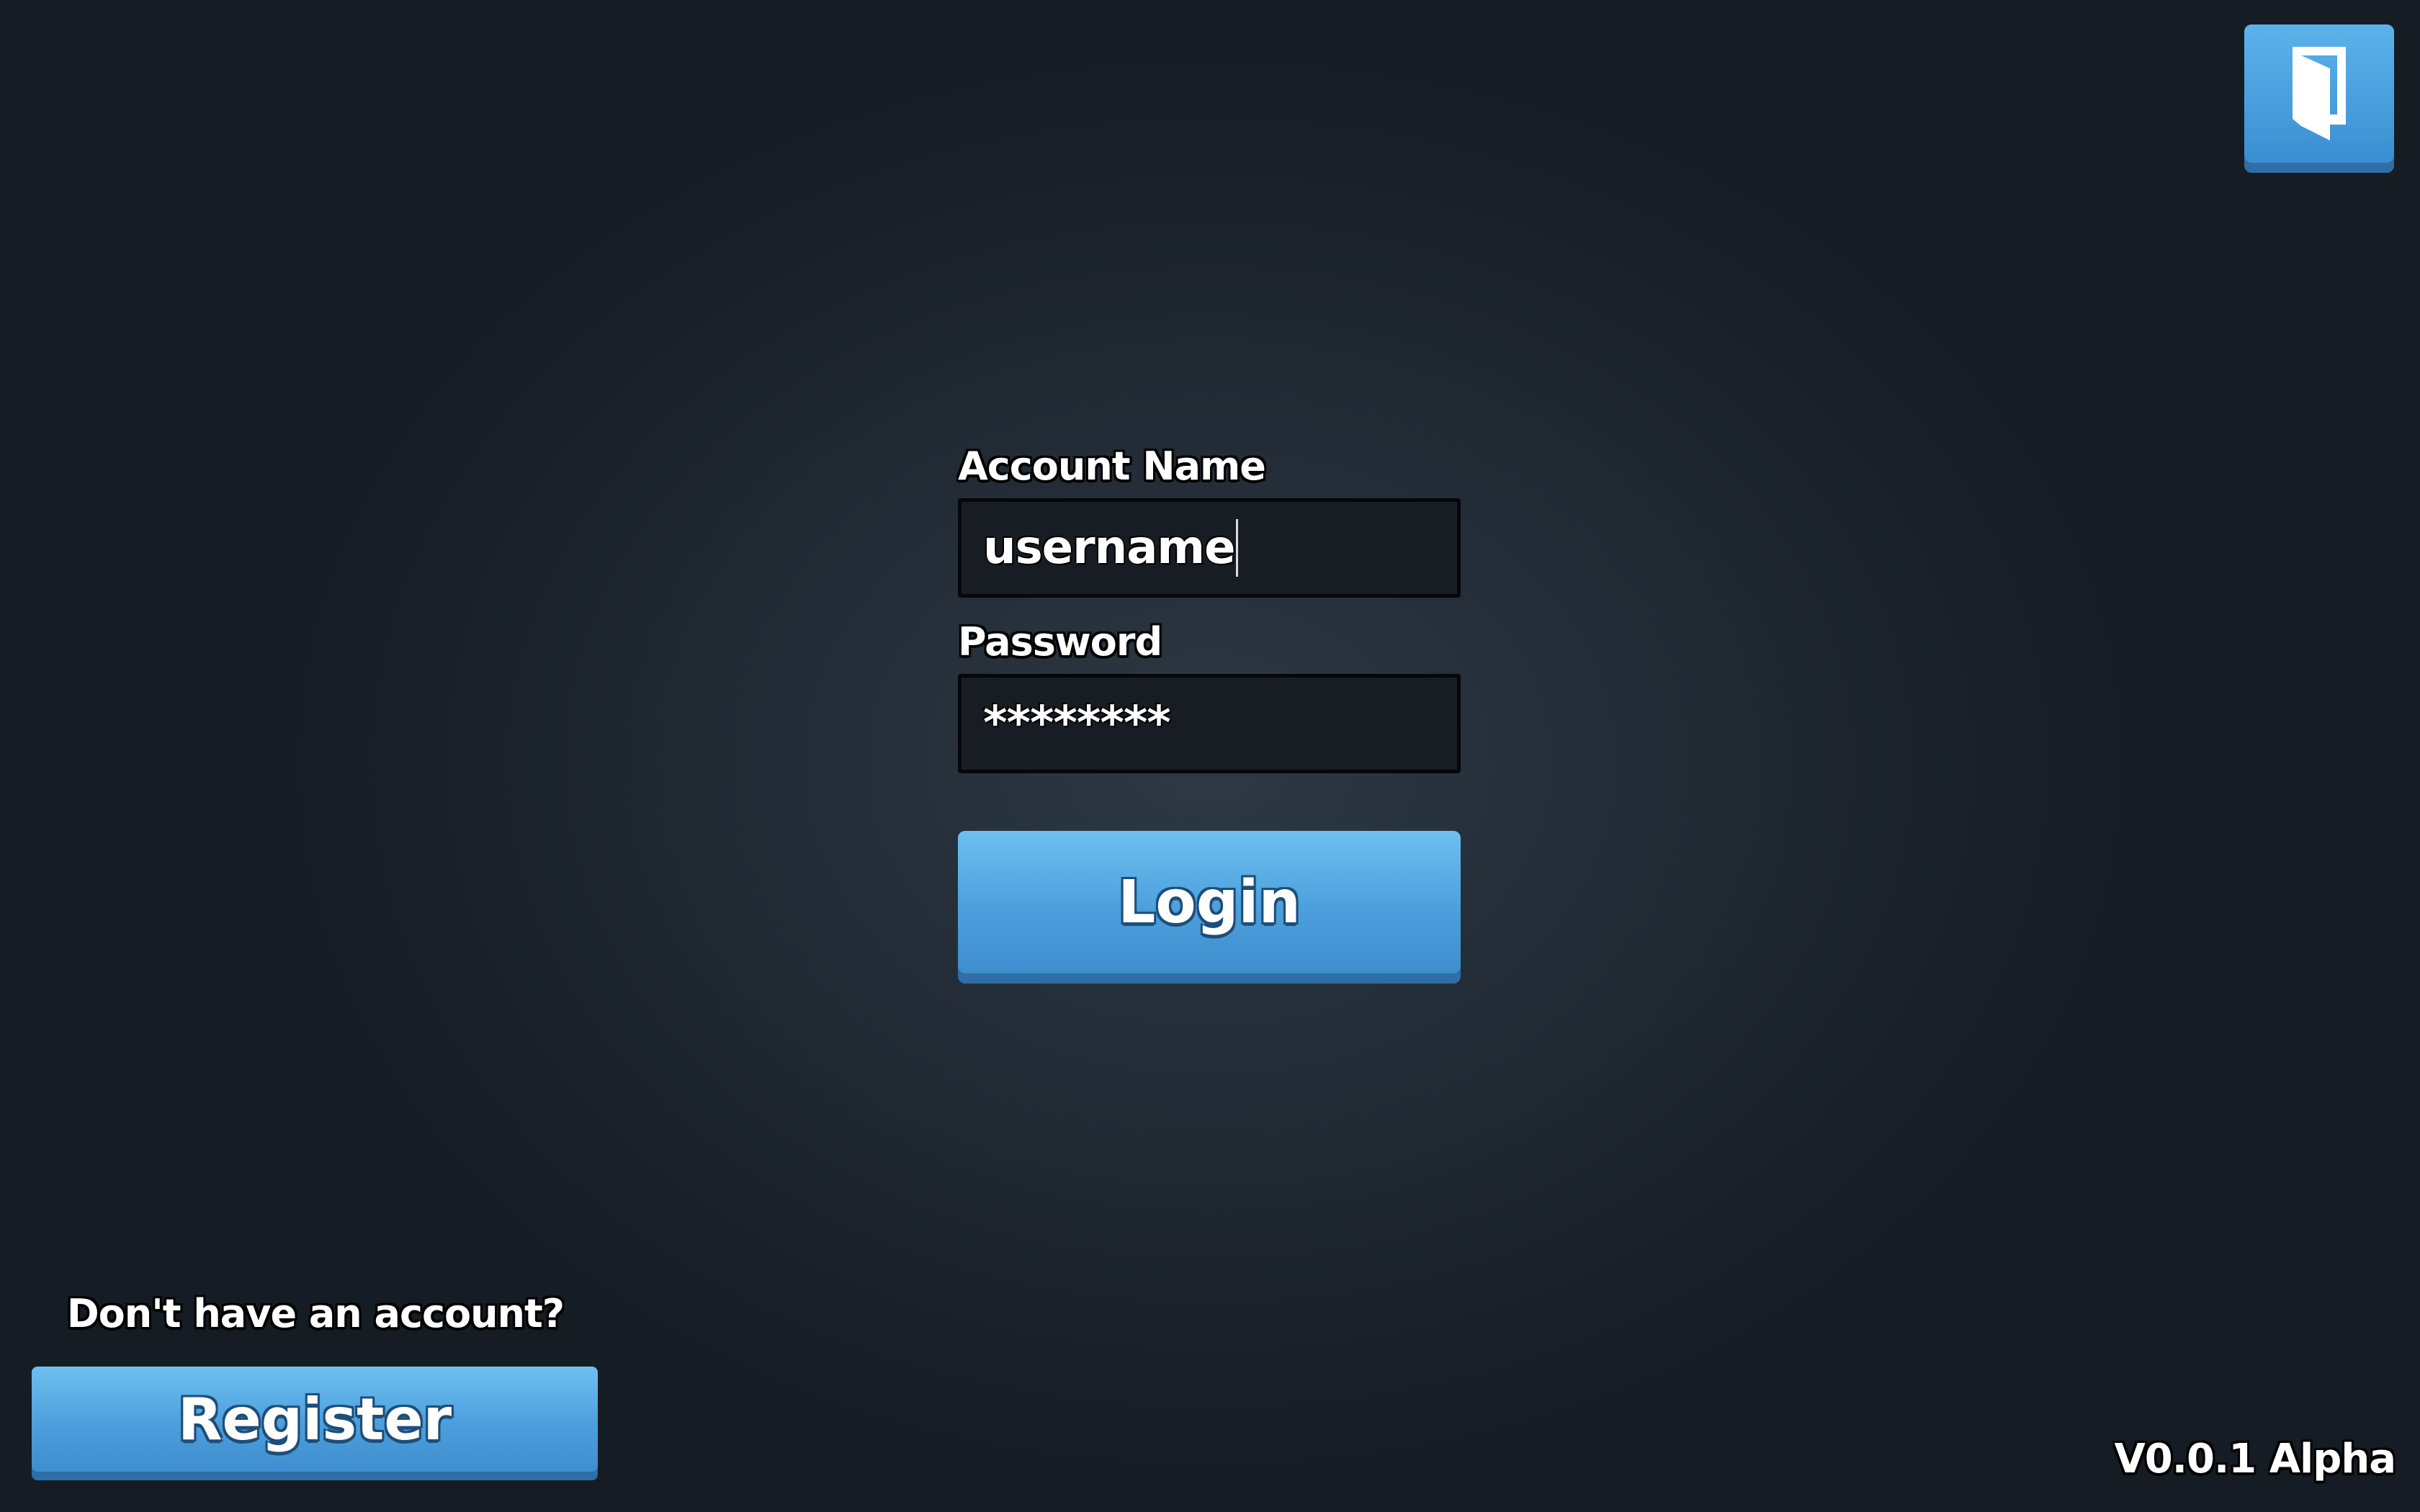 The image size is (2420, 1512). What do you see at coordinates (1237, 548) in the screenshot?
I see `text-caret` at bounding box center [1237, 548].